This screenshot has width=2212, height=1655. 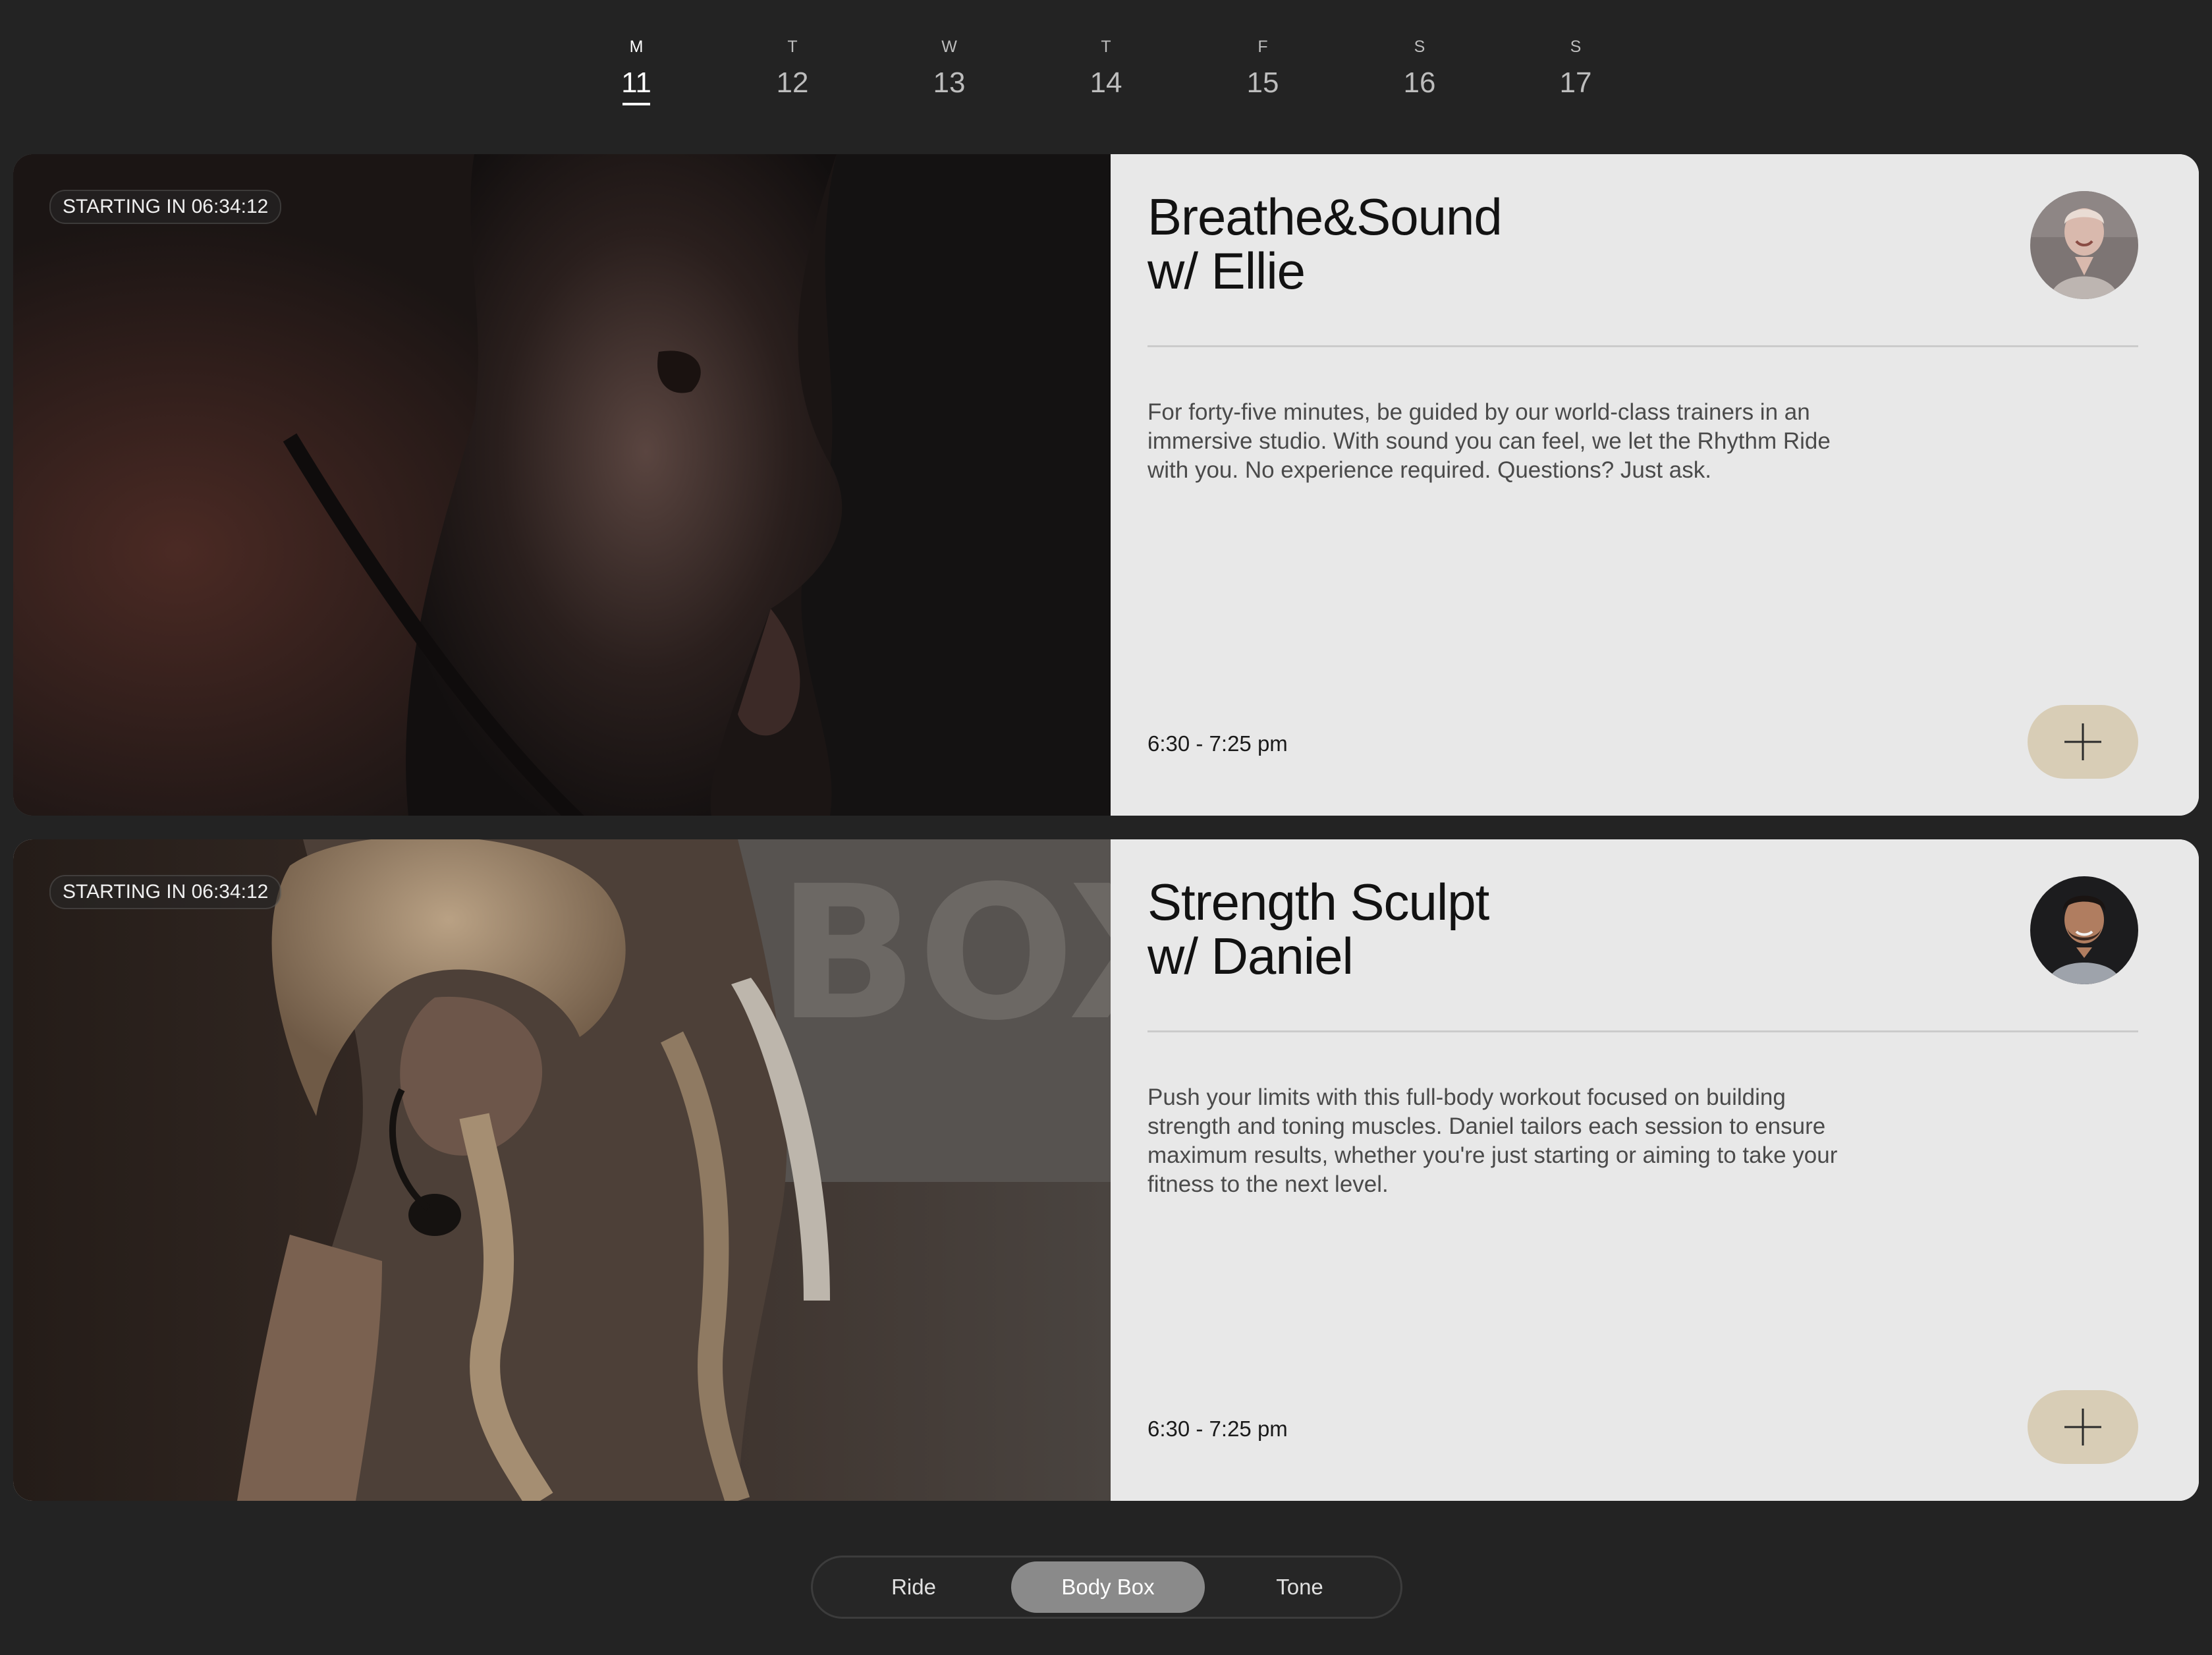 I want to click on class-title: Strength Sculpt w/ Daniel, so click(x=1318, y=929).